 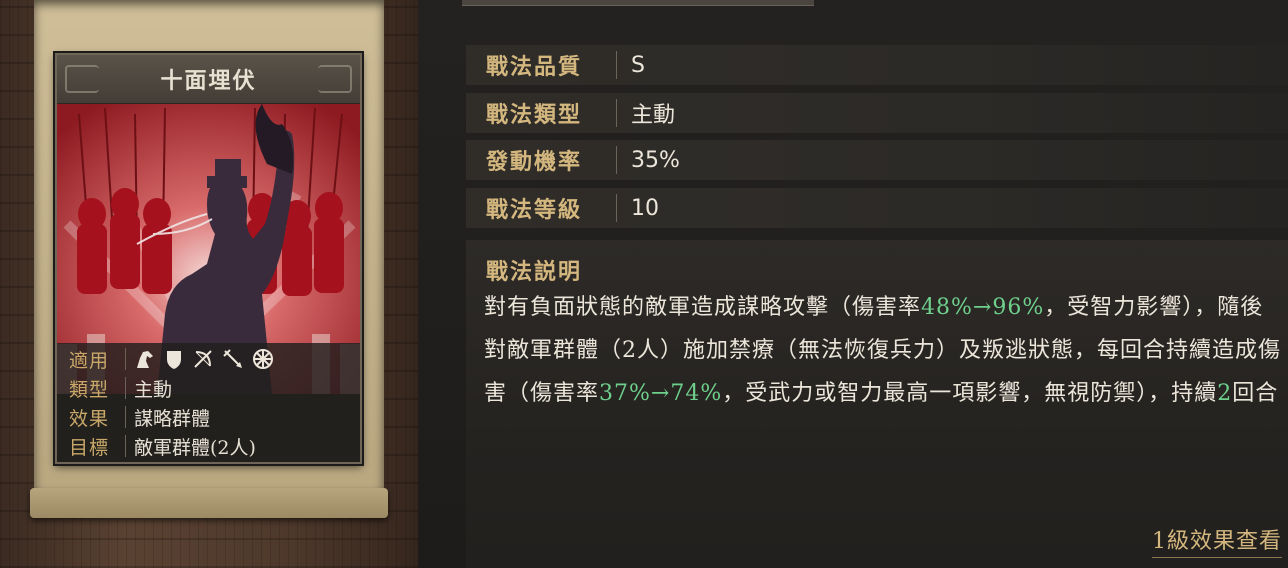 I want to click on info-row-target: 目標 敵軍群體(2人), so click(x=208, y=446).